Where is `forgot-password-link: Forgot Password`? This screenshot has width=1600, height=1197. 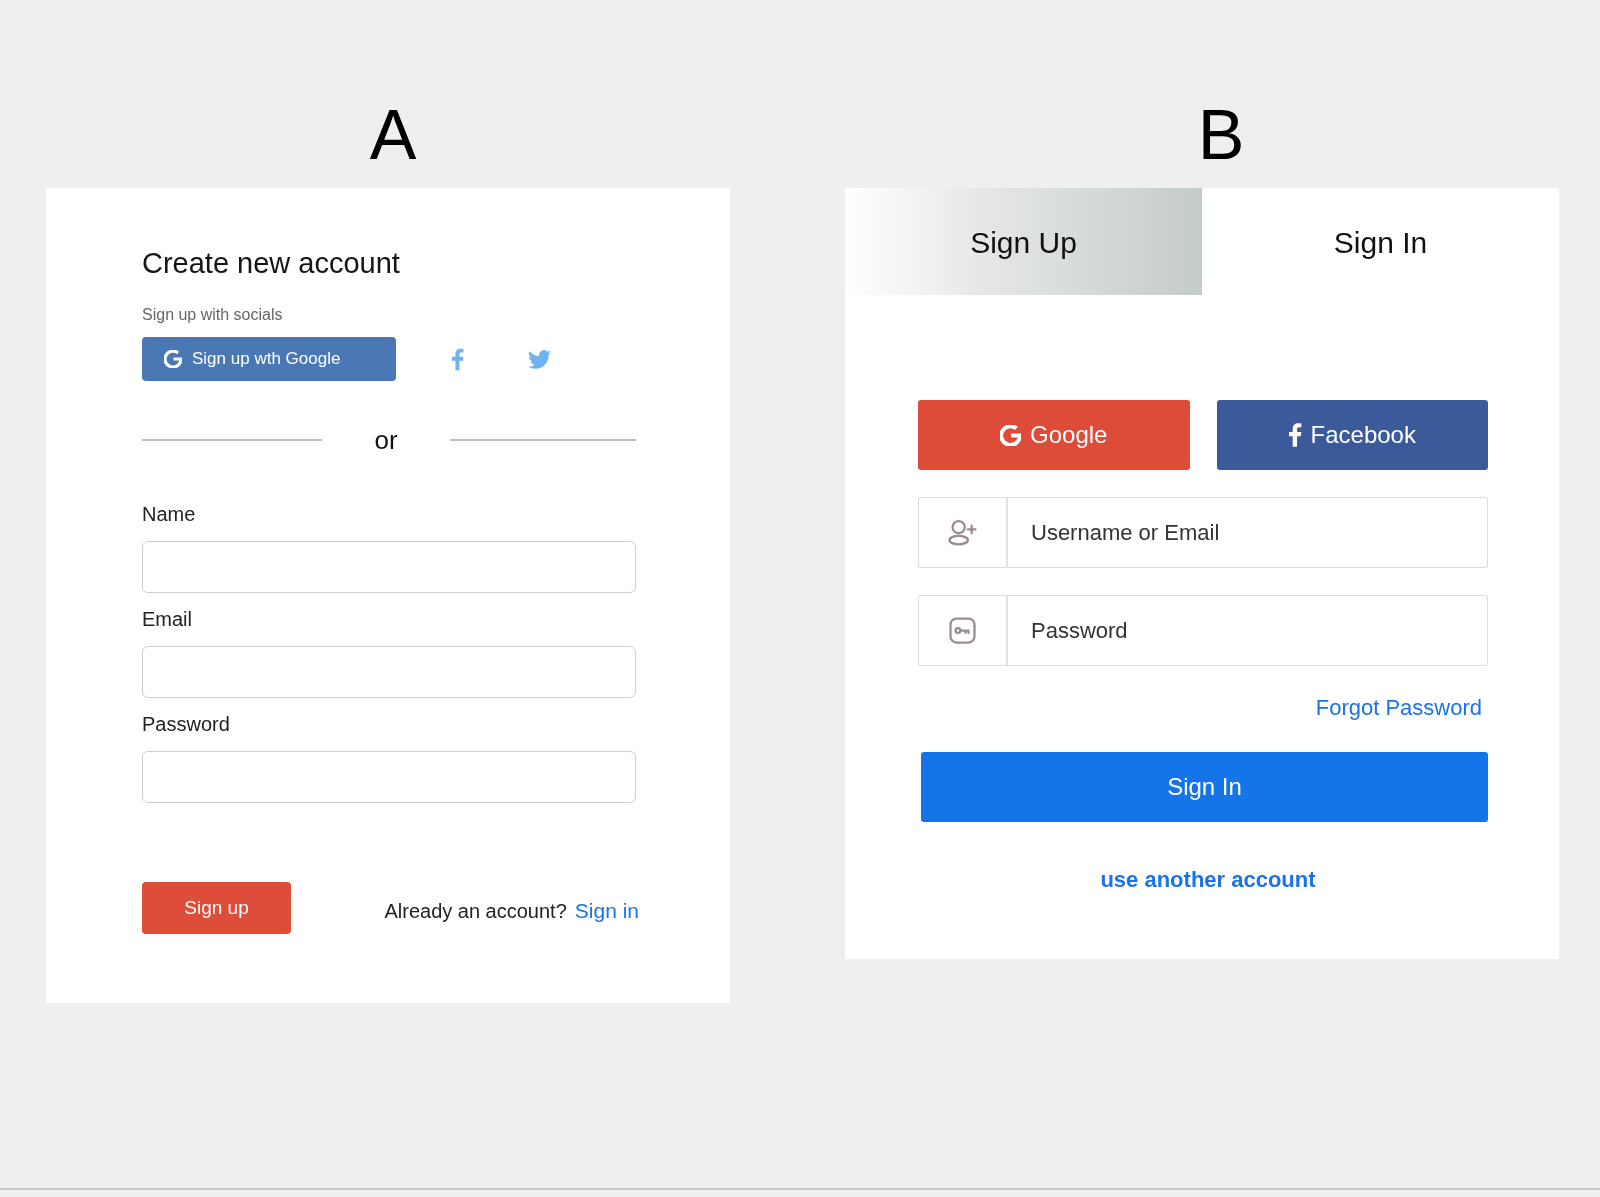
forgot-password-link: Forgot Password is located at coordinates (1398, 708).